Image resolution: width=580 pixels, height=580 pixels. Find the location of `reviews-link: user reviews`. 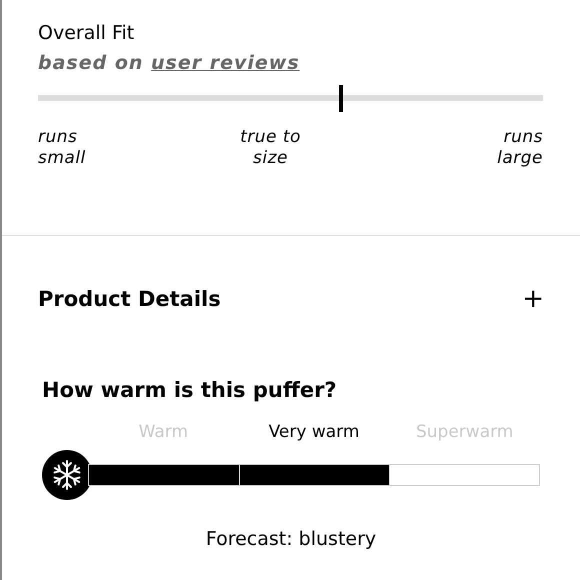

reviews-link: user reviews is located at coordinates (225, 63).